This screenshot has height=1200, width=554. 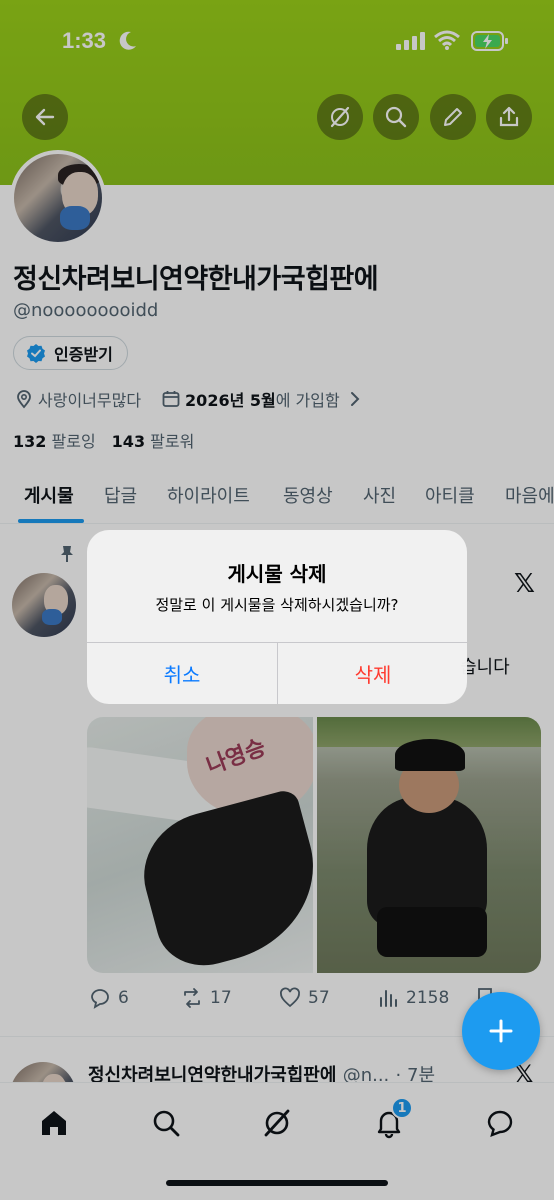 I want to click on delete-button: 삭제, so click(x=372, y=673).